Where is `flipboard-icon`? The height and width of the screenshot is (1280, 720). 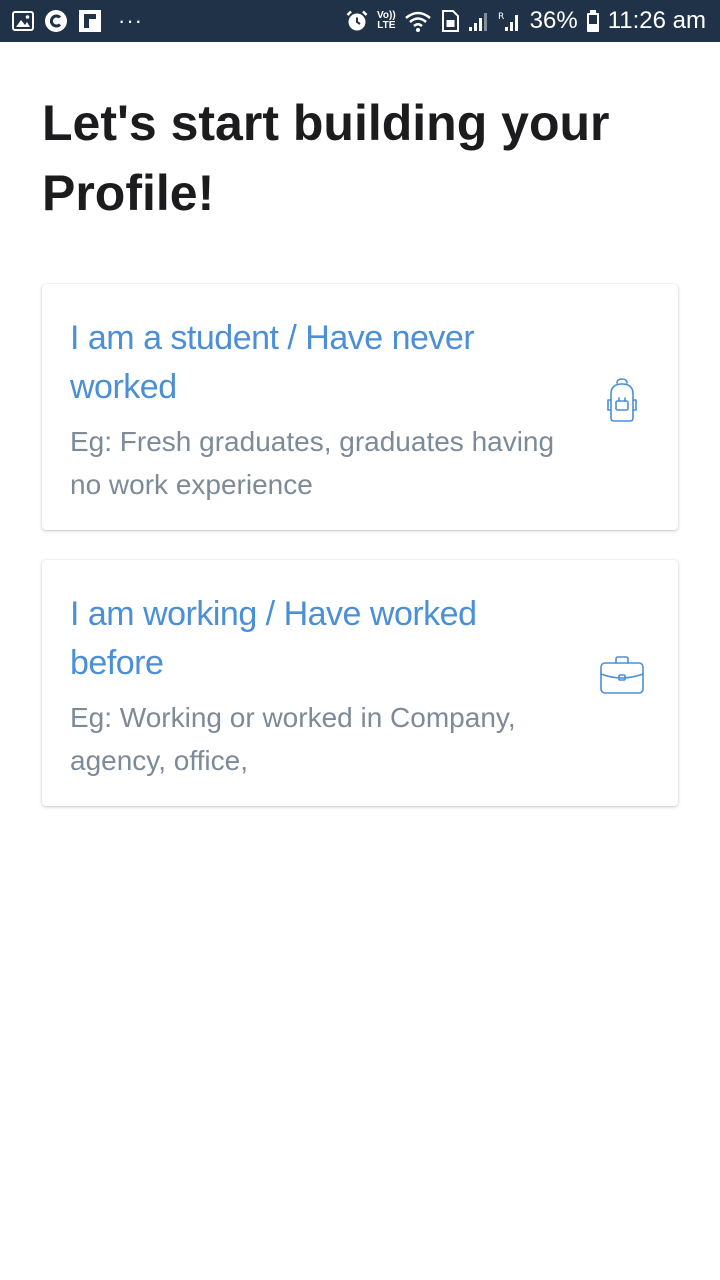 flipboard-icon is located at coordinates (90, 21).